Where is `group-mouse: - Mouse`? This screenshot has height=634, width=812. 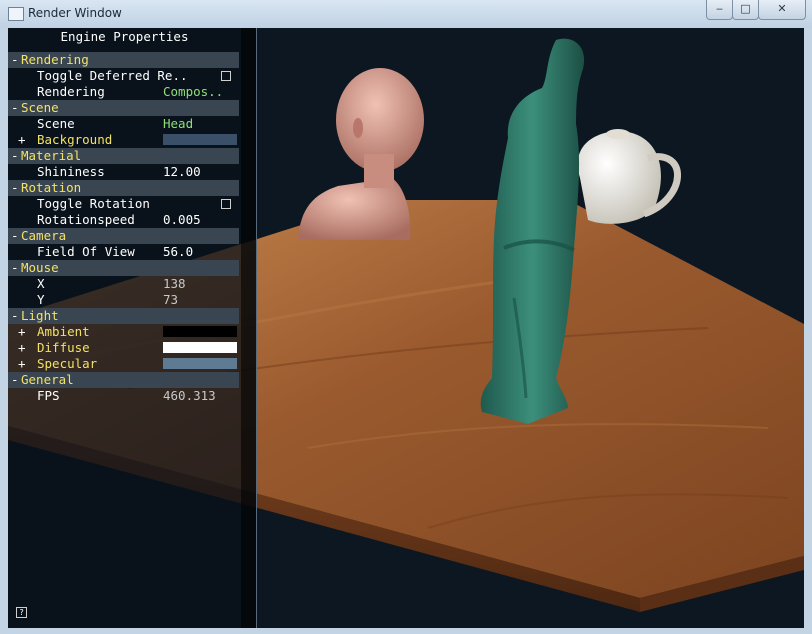
group-mouse: - Mouse is located at coordinates (123, 268).